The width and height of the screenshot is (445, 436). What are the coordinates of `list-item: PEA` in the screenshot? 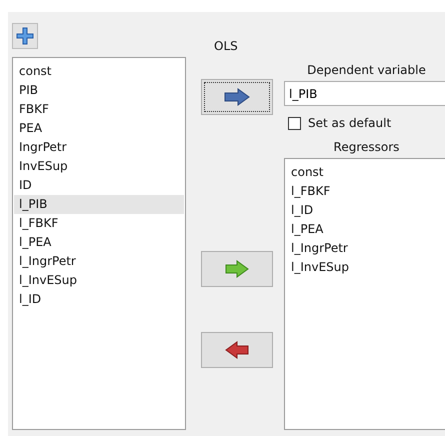 It's located at (99, 128).